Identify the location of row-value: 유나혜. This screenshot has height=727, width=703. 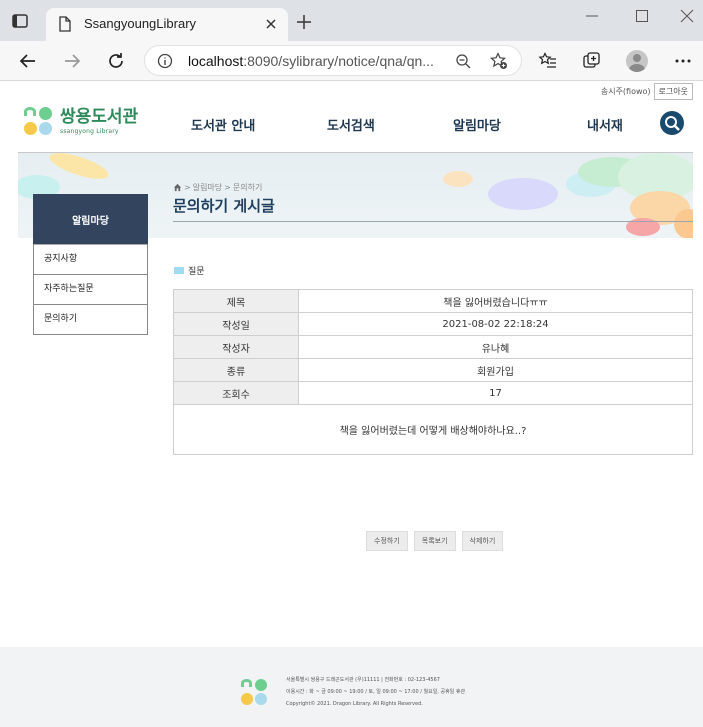
(495, 347).